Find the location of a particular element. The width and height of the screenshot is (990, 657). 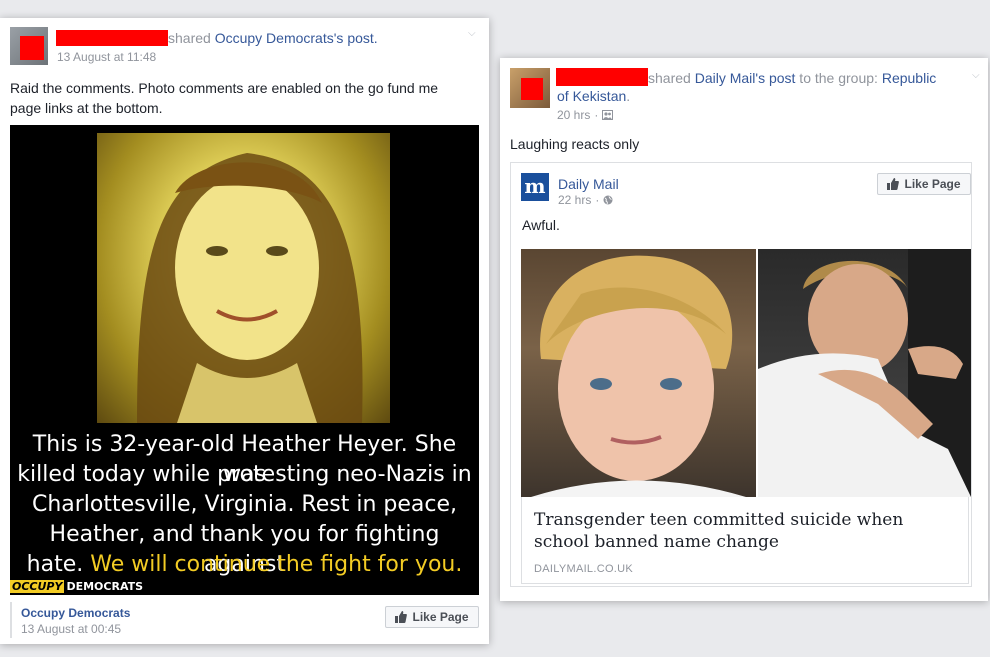

group-link-continued: of Kekistan is located at coordinates (591, 96).